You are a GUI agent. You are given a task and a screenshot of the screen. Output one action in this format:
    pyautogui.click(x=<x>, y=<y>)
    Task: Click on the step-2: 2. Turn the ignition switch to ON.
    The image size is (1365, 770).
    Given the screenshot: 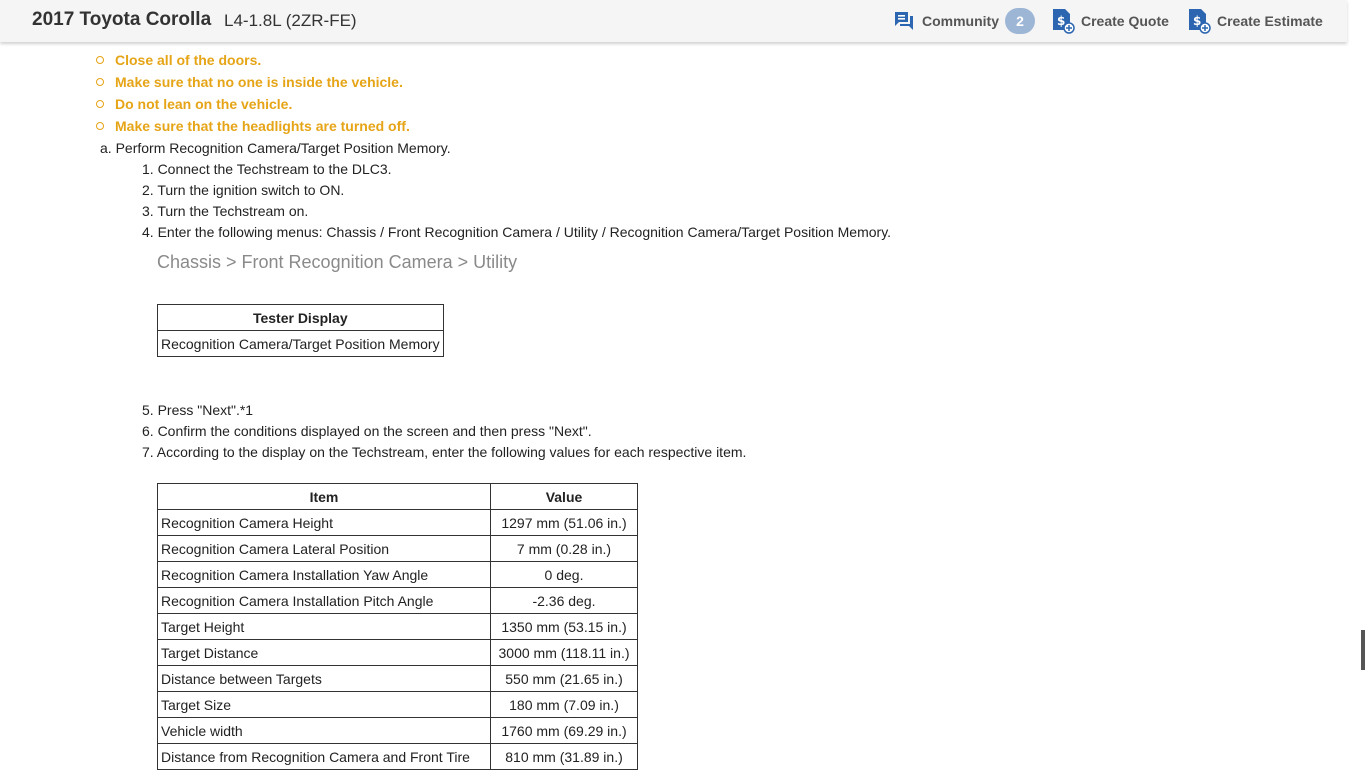 What is the action you would take?
    pyautogui.click(x=243, y=190)
    